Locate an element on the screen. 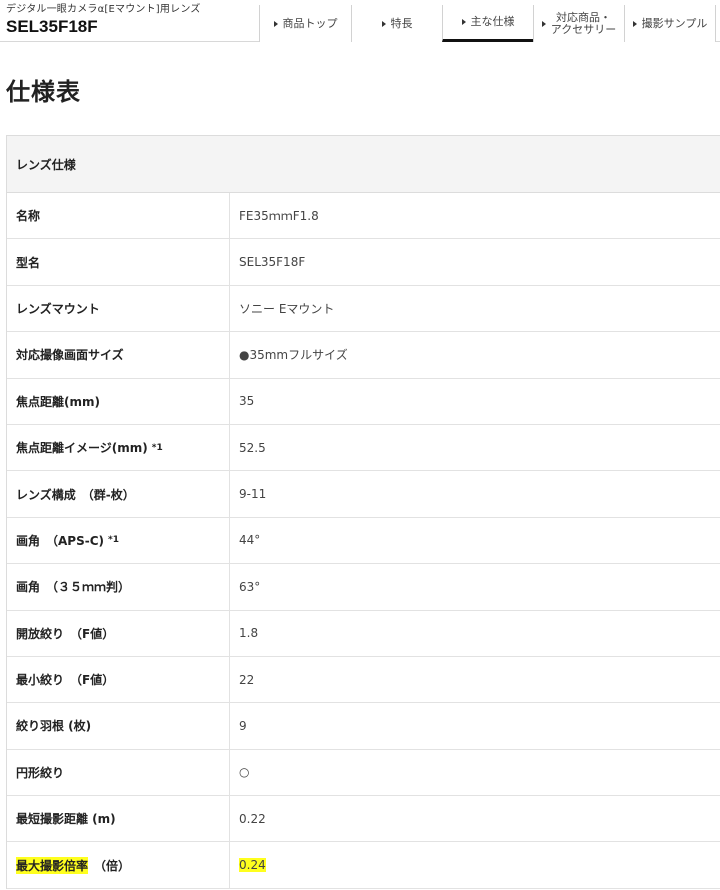  spec-row: 最大撮影倍率 （倍） 0.24 is located at coordinates (363, 865).